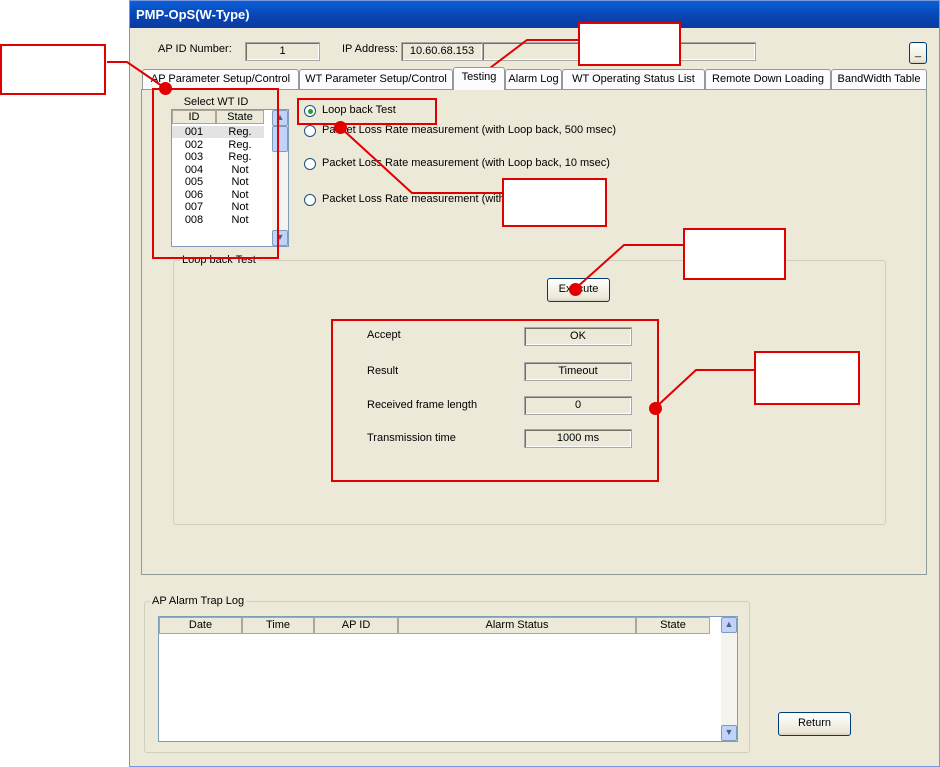 This screenshot has width=940, height=767. What do you see at coordinates (165, 88) in the screenshot?
I see `annotation-dot-wt-list` at bounding box center [165, 88].